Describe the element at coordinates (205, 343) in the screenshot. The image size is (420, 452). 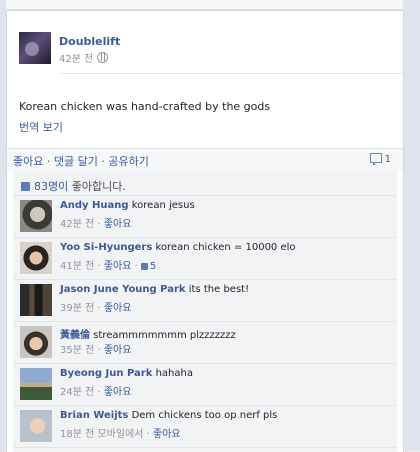
I see `comment-item: 黃義倫 streammmmmmm plzzzzzzz 35분 전 · 좋아요` at that location.